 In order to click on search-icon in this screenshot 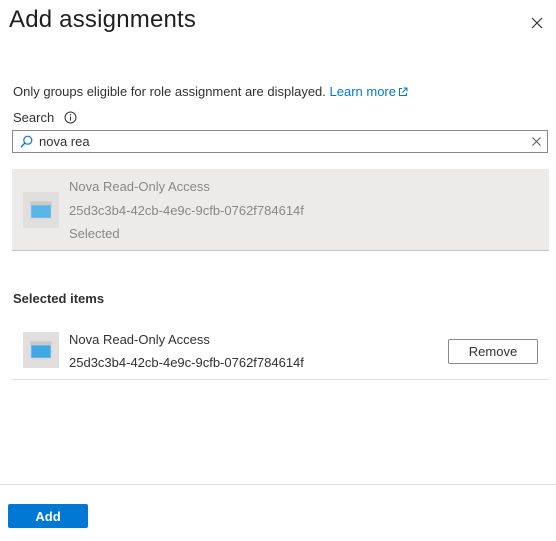, I will do `click(24, 141)`.